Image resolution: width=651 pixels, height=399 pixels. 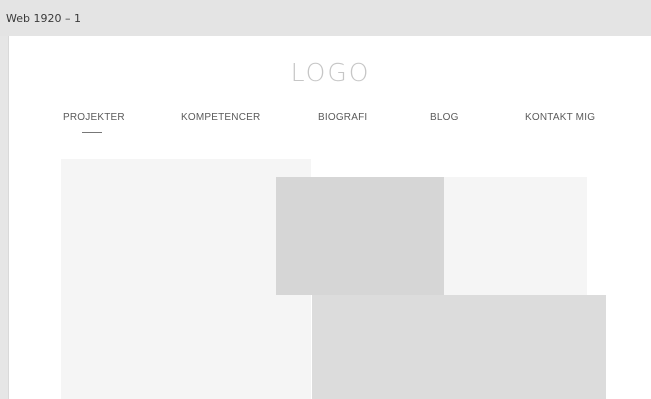 I want to click on logo-placeholder: LOGO, so click(x=330, y=72).